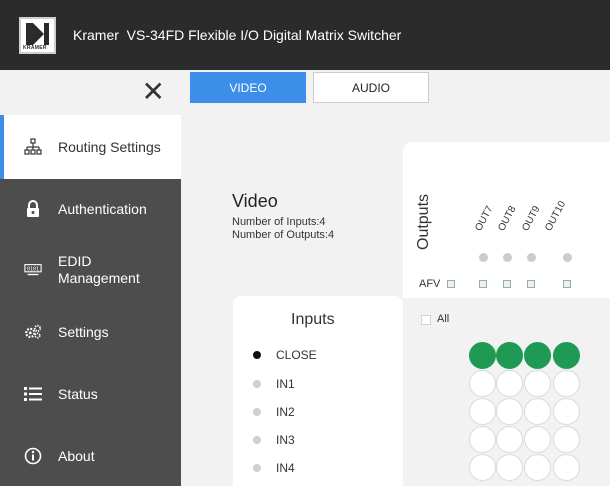 The image size is (610, 486). Describe the element at coordinates (482, 383) in the screenshot. I see `matrix-cell-in1-out7` at that location.